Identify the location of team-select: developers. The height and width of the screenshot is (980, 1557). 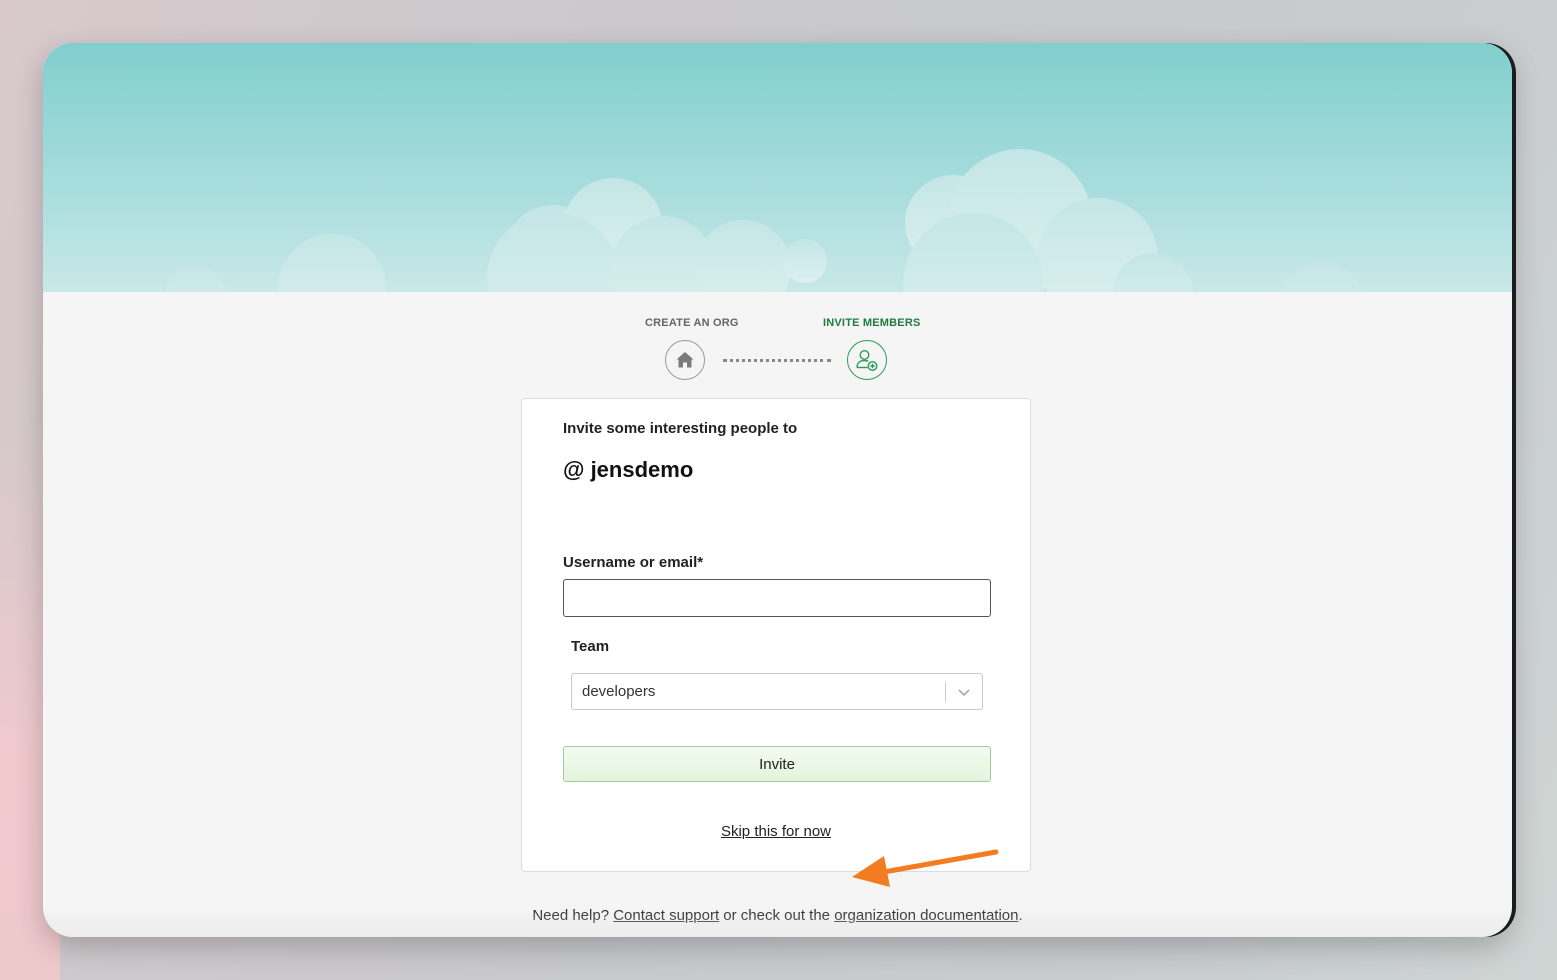
(777, 691).